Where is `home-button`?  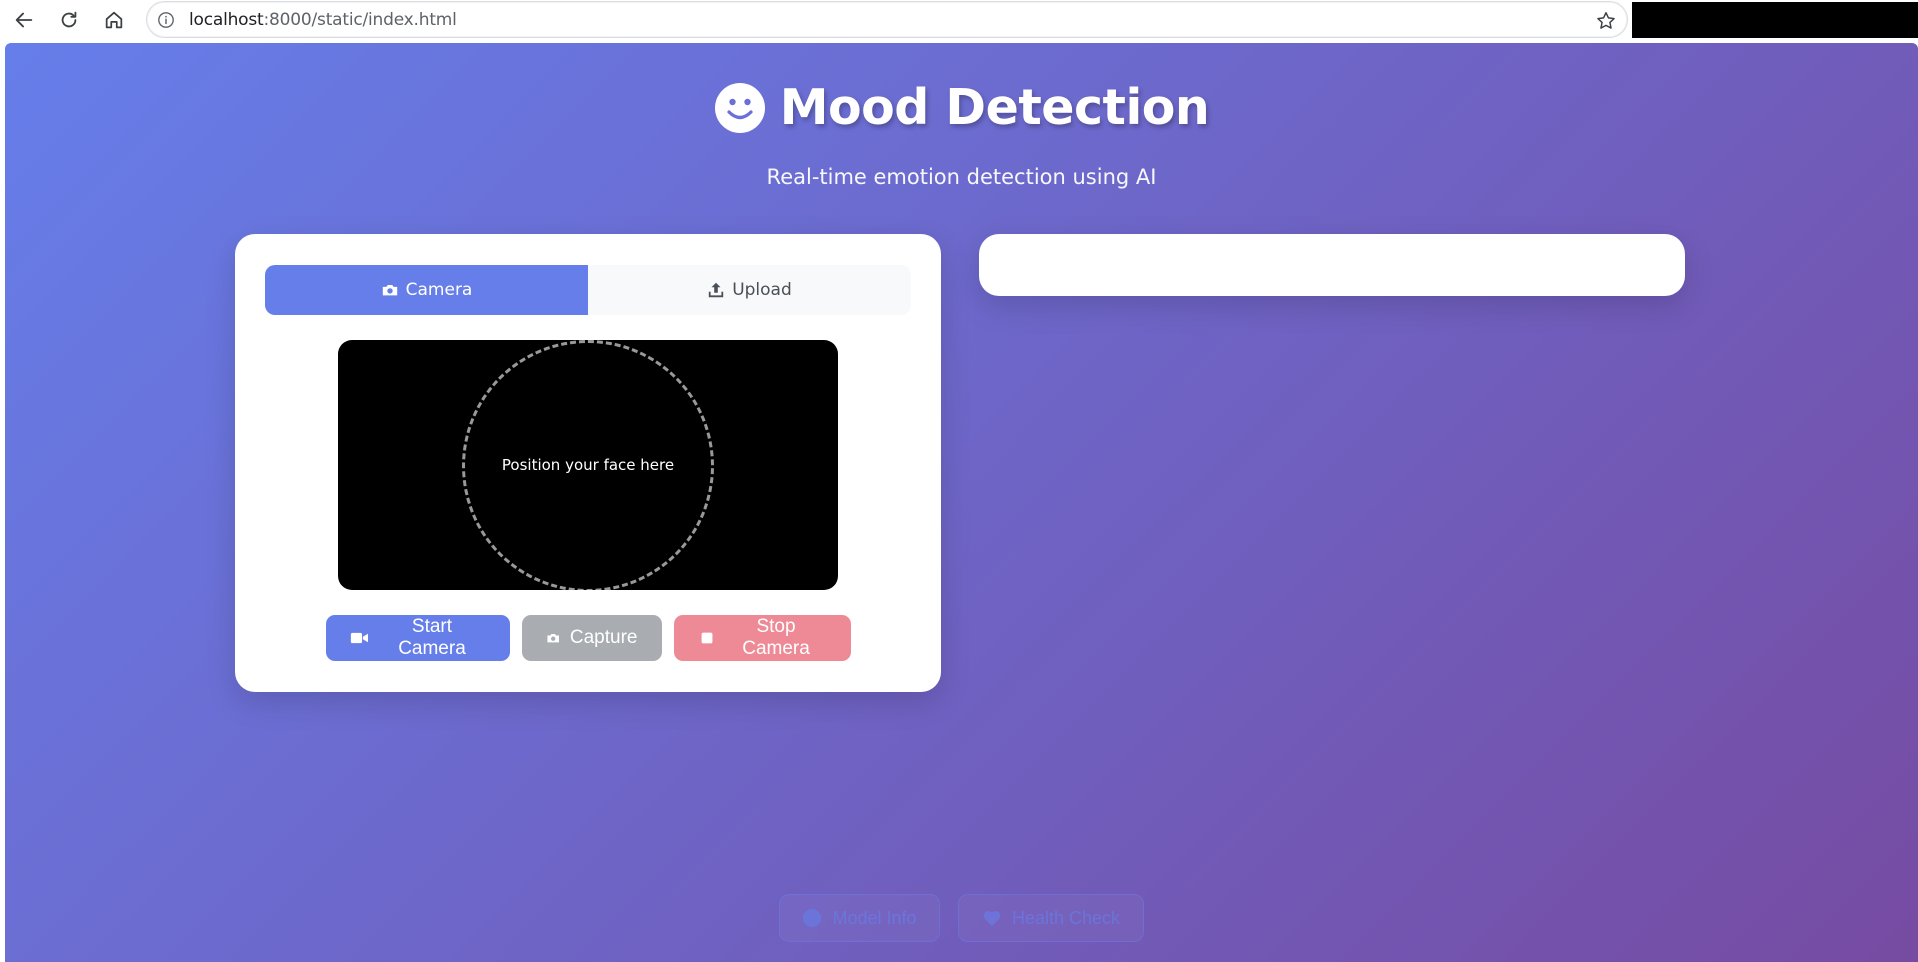 home-button is located at coordinates (114, 20).